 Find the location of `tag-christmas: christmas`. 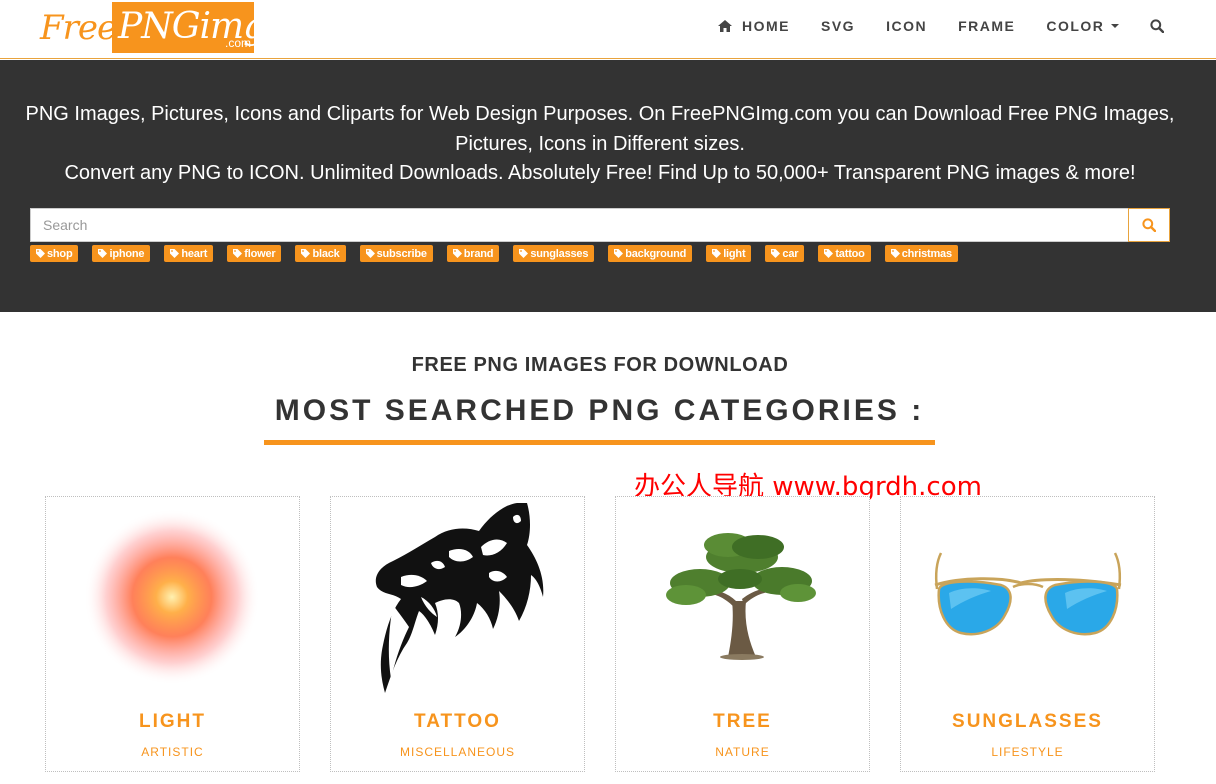

tag-christmas: christmas is located at coordinates (921, 253).